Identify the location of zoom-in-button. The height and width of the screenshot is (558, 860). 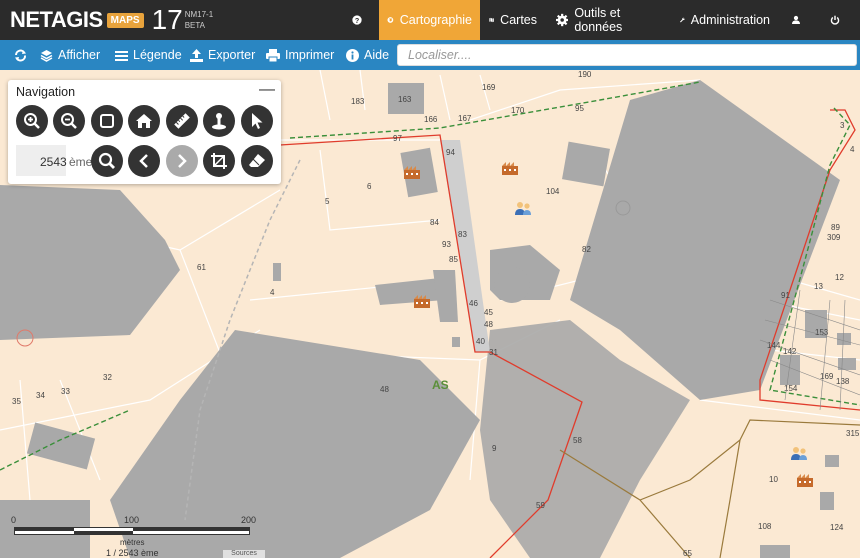
(32, 121).